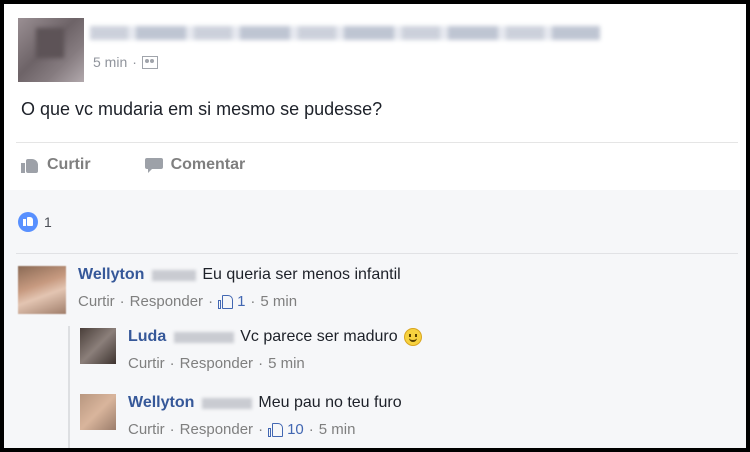  Describe the element at coordinates (69, 387) in the screenshot. I see `reply-thread-line` at that location.